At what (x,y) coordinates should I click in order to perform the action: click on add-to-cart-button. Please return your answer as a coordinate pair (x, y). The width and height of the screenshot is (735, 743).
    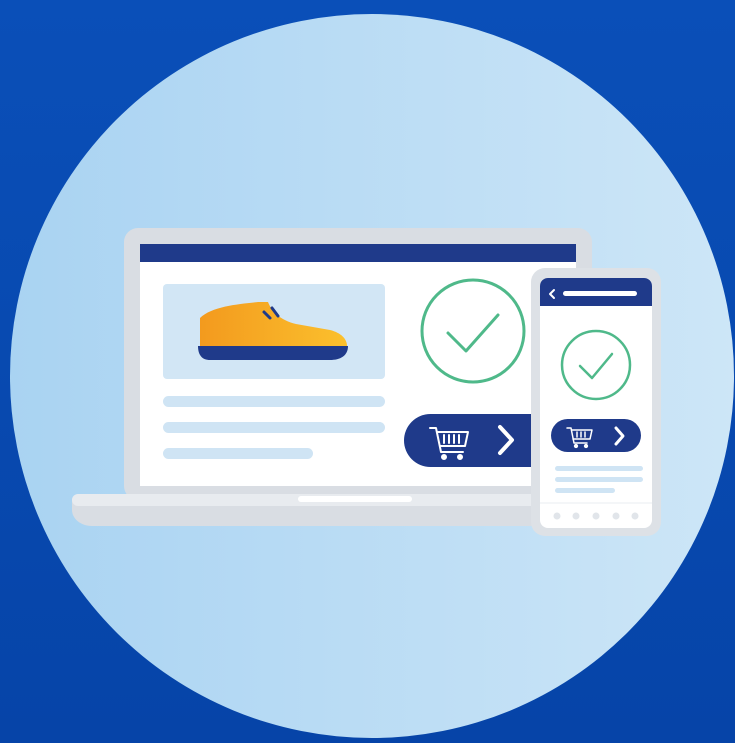
    Looking at the image, I should click on (596, 435).